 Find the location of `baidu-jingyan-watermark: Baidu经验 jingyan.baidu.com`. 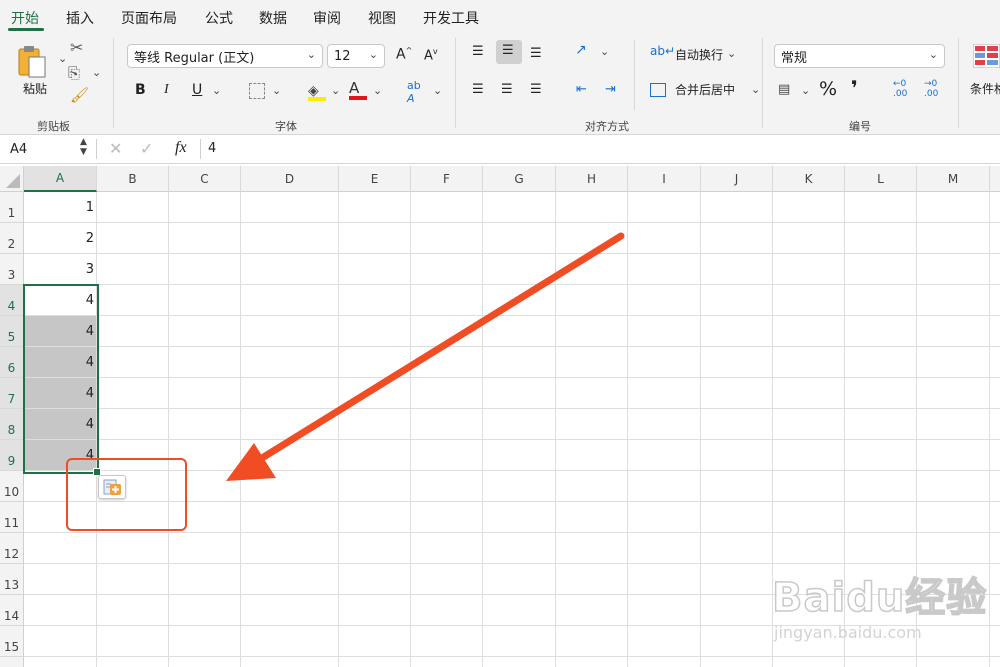

baidu-jingyan-watermark: Baidu经验 jingyan.baidu.com is located at coordinates (881, 603).